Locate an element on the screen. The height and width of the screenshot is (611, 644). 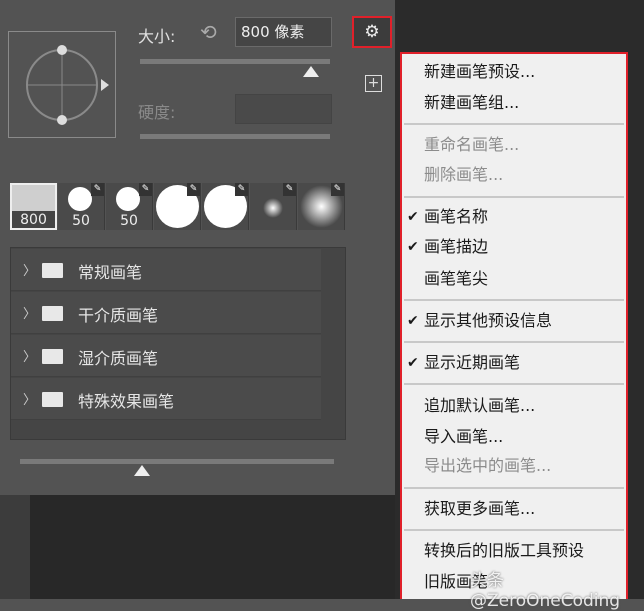
canvas-area-bottom is located at coordinates (212, 547).